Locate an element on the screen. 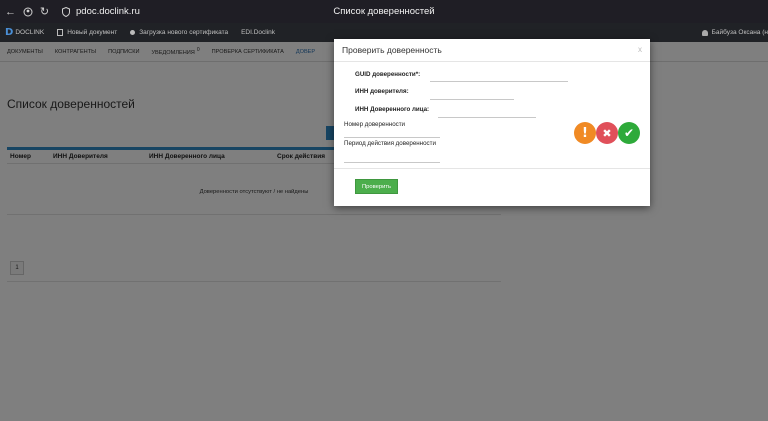 Image resolution: width=768 pixels, height=421 pixels. new-document-link: Новый документ is located at coordinates (87, 32).